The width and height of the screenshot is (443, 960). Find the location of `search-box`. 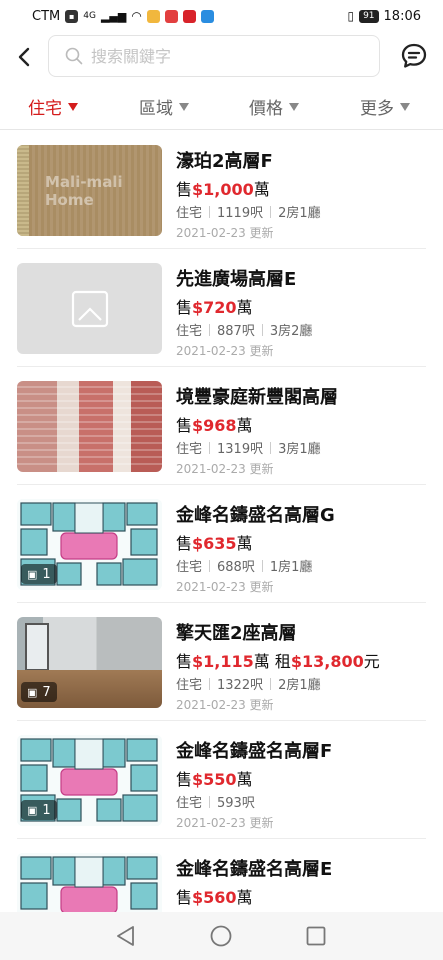

search-box is located at coordinates (214, 56).